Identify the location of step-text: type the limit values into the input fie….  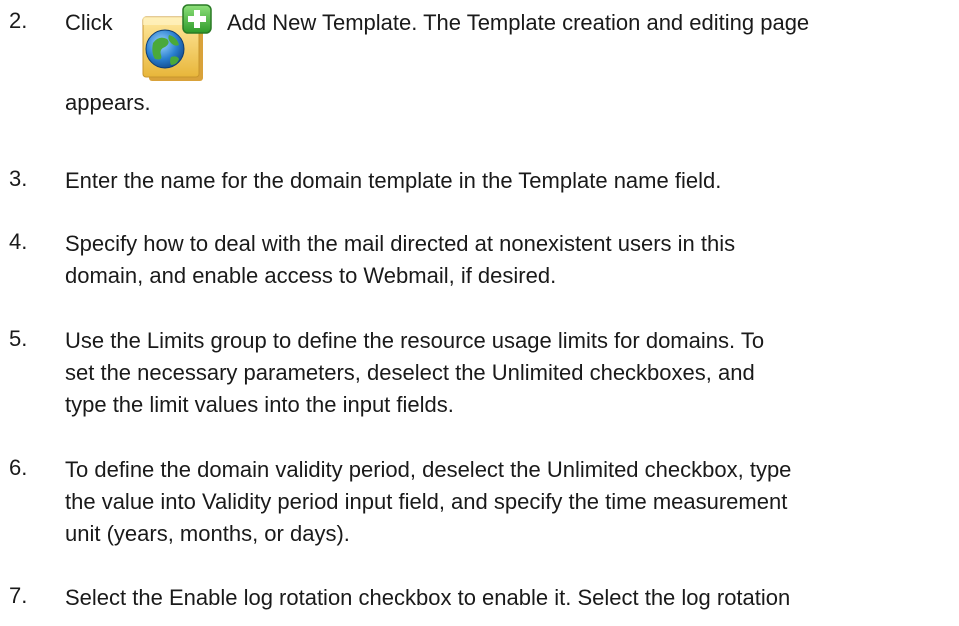
(259, 404).